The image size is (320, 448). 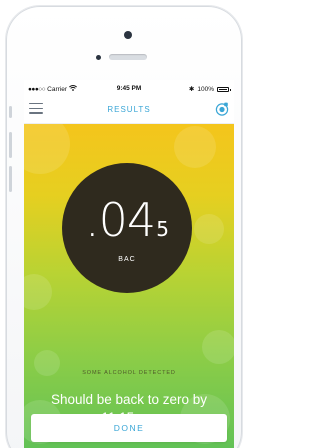 I want to click on bac-readout-circle: .045 BAC, so click(x=127, y=228).